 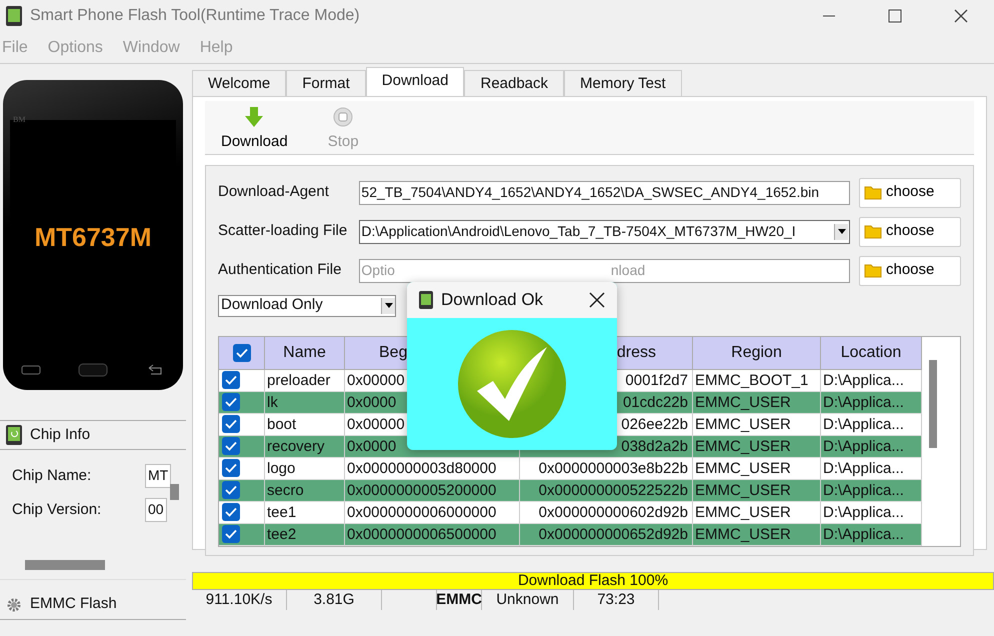 What do you see at coordinates (93, 370) in the screenshot?
I see `home-key-icon` at bounding box center [93, 370].